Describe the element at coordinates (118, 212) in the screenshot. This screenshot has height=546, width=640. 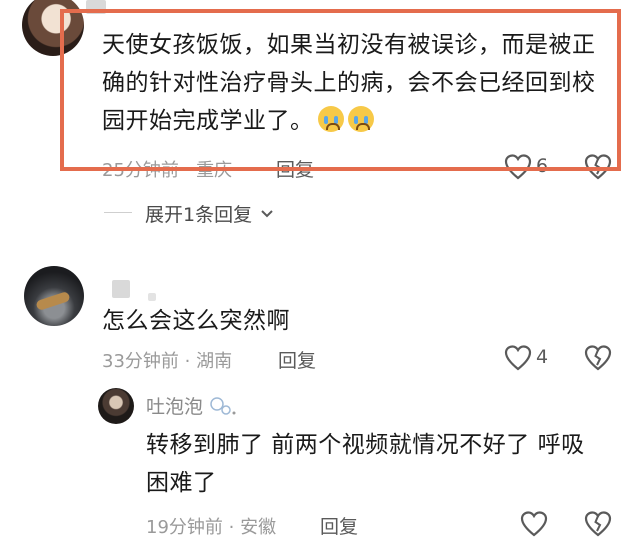
I see `divider` at that location.